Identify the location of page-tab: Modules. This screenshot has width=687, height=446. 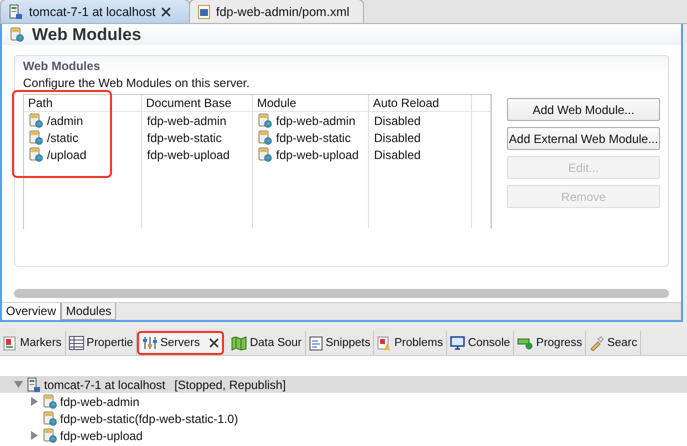
(88, 311).